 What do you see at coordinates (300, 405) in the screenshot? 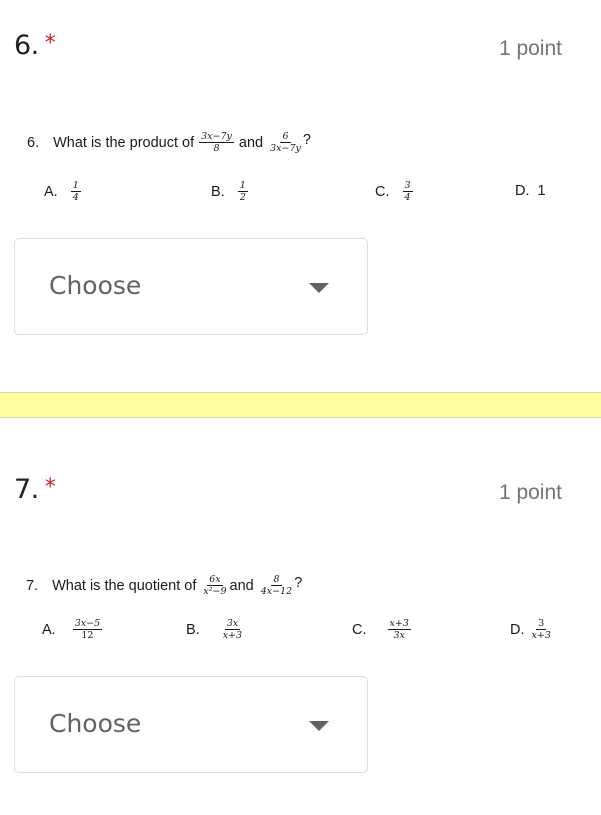
I see `section-divider` at bounding box center [300, 405].